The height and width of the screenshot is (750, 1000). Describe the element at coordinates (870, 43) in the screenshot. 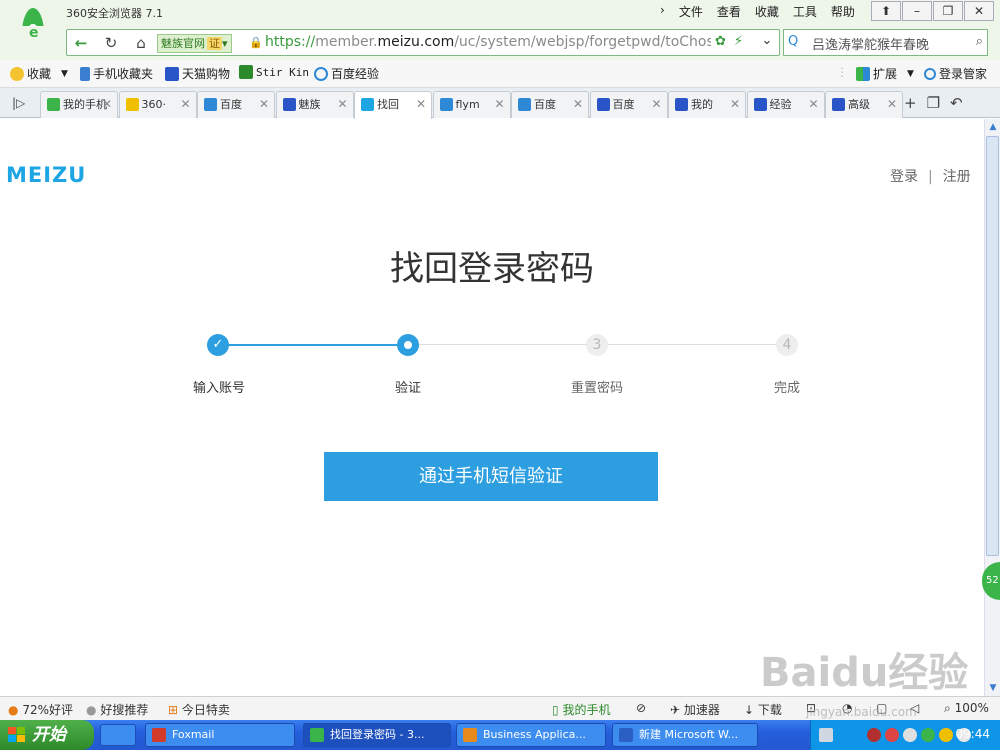

I see `search-input: 吕逸涛掌舵猴年春晚` at that location.